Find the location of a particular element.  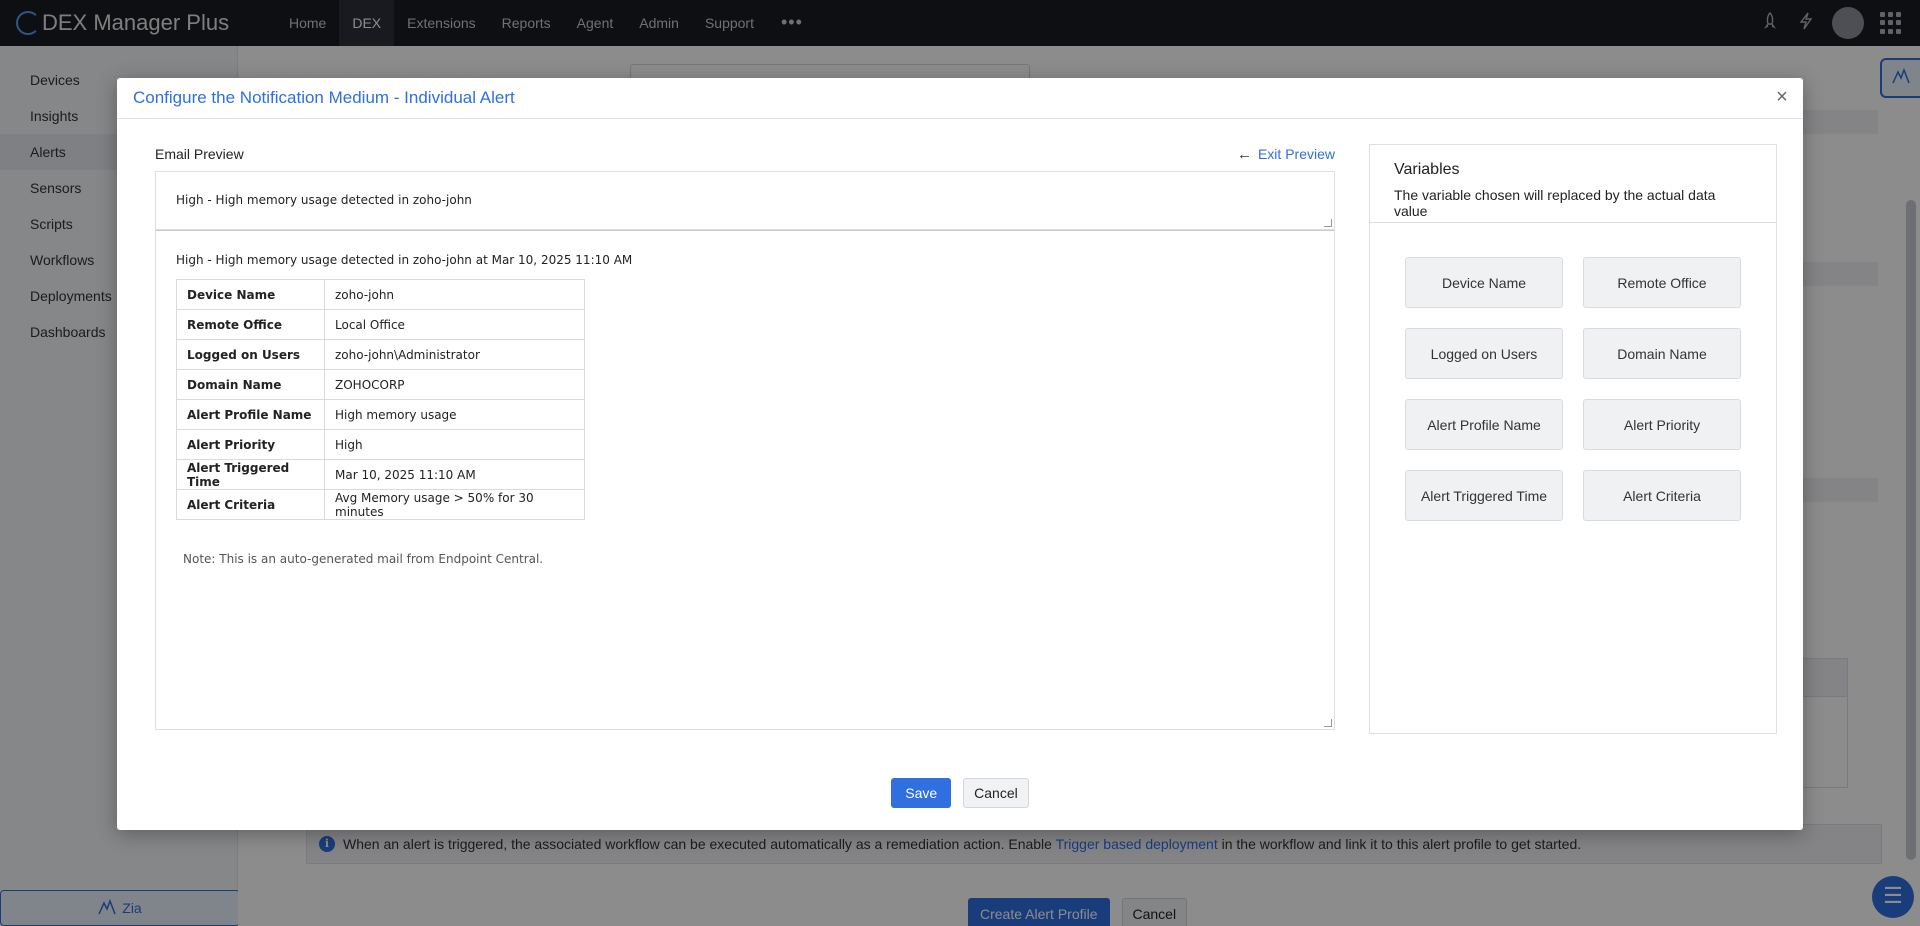

detail-value: High is located at coordinates (454, 444).